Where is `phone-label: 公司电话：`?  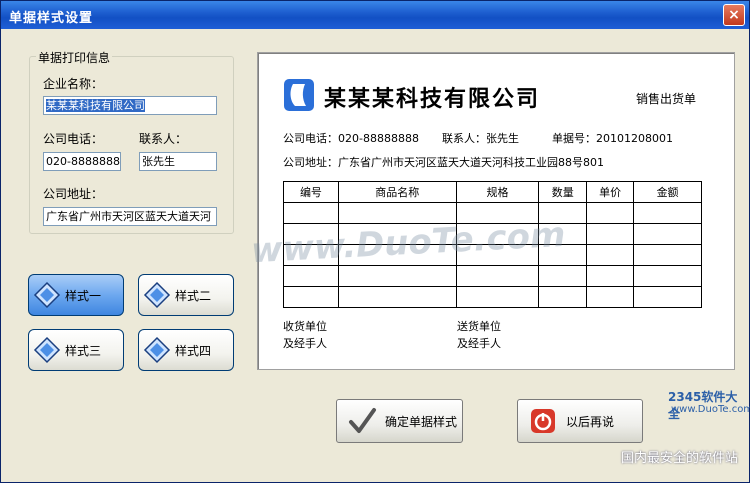 phone-label: 公司电话： is located at coordinates (73, 139).